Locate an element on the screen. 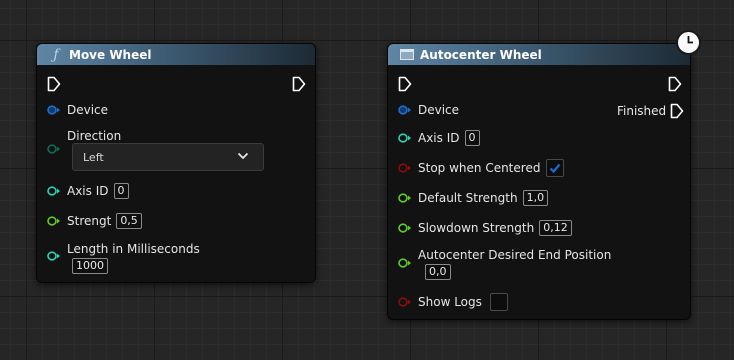  move-wheel-header: ƒ Move Wheel is located at coordinates (176, 54).